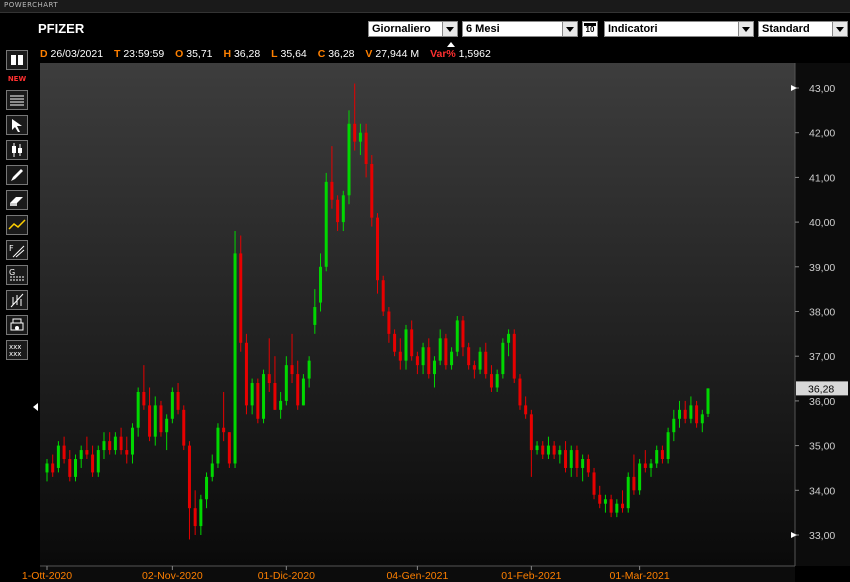 This screenshot has height=582, width=850. Describe the element at coordinates (821, 389) in the screenshot. I see `last-price-label: 36,28` at that location.